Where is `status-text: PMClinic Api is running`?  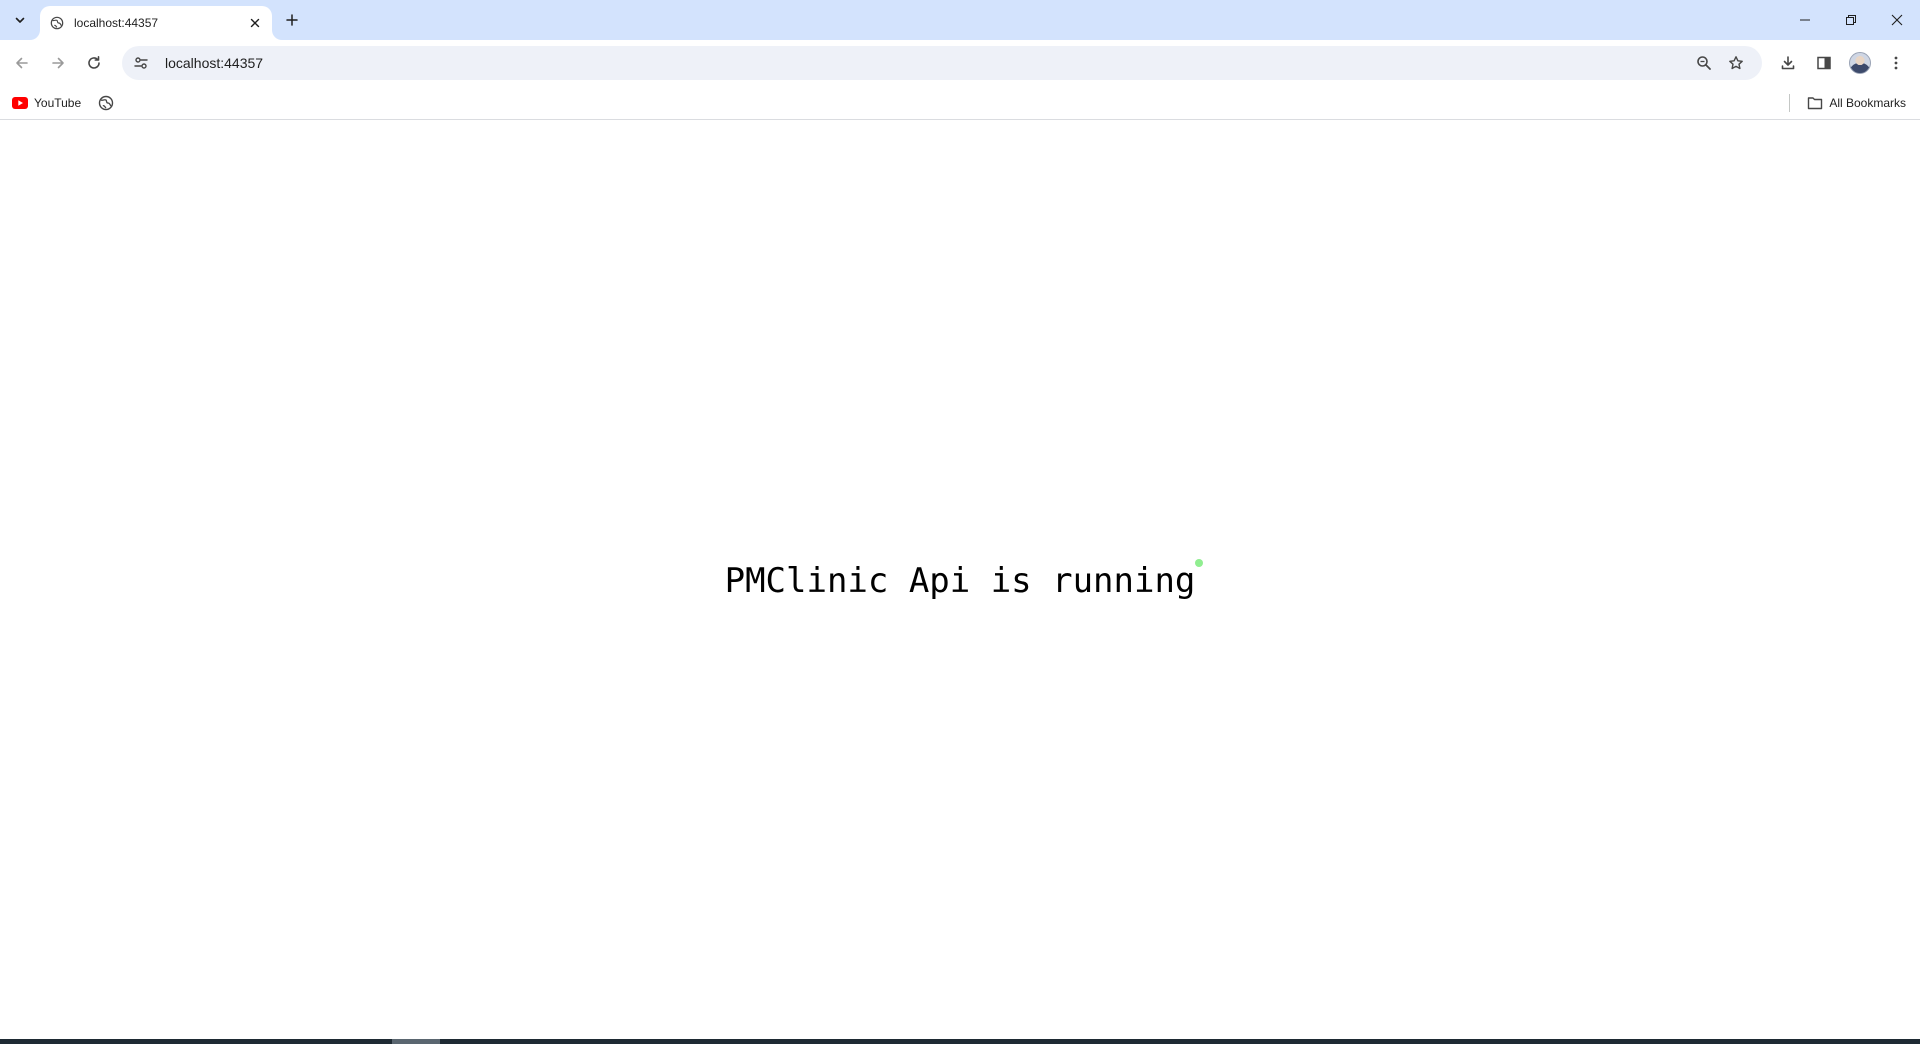 status-text: PMClinic Api is running is located at coordinates (960, 581).